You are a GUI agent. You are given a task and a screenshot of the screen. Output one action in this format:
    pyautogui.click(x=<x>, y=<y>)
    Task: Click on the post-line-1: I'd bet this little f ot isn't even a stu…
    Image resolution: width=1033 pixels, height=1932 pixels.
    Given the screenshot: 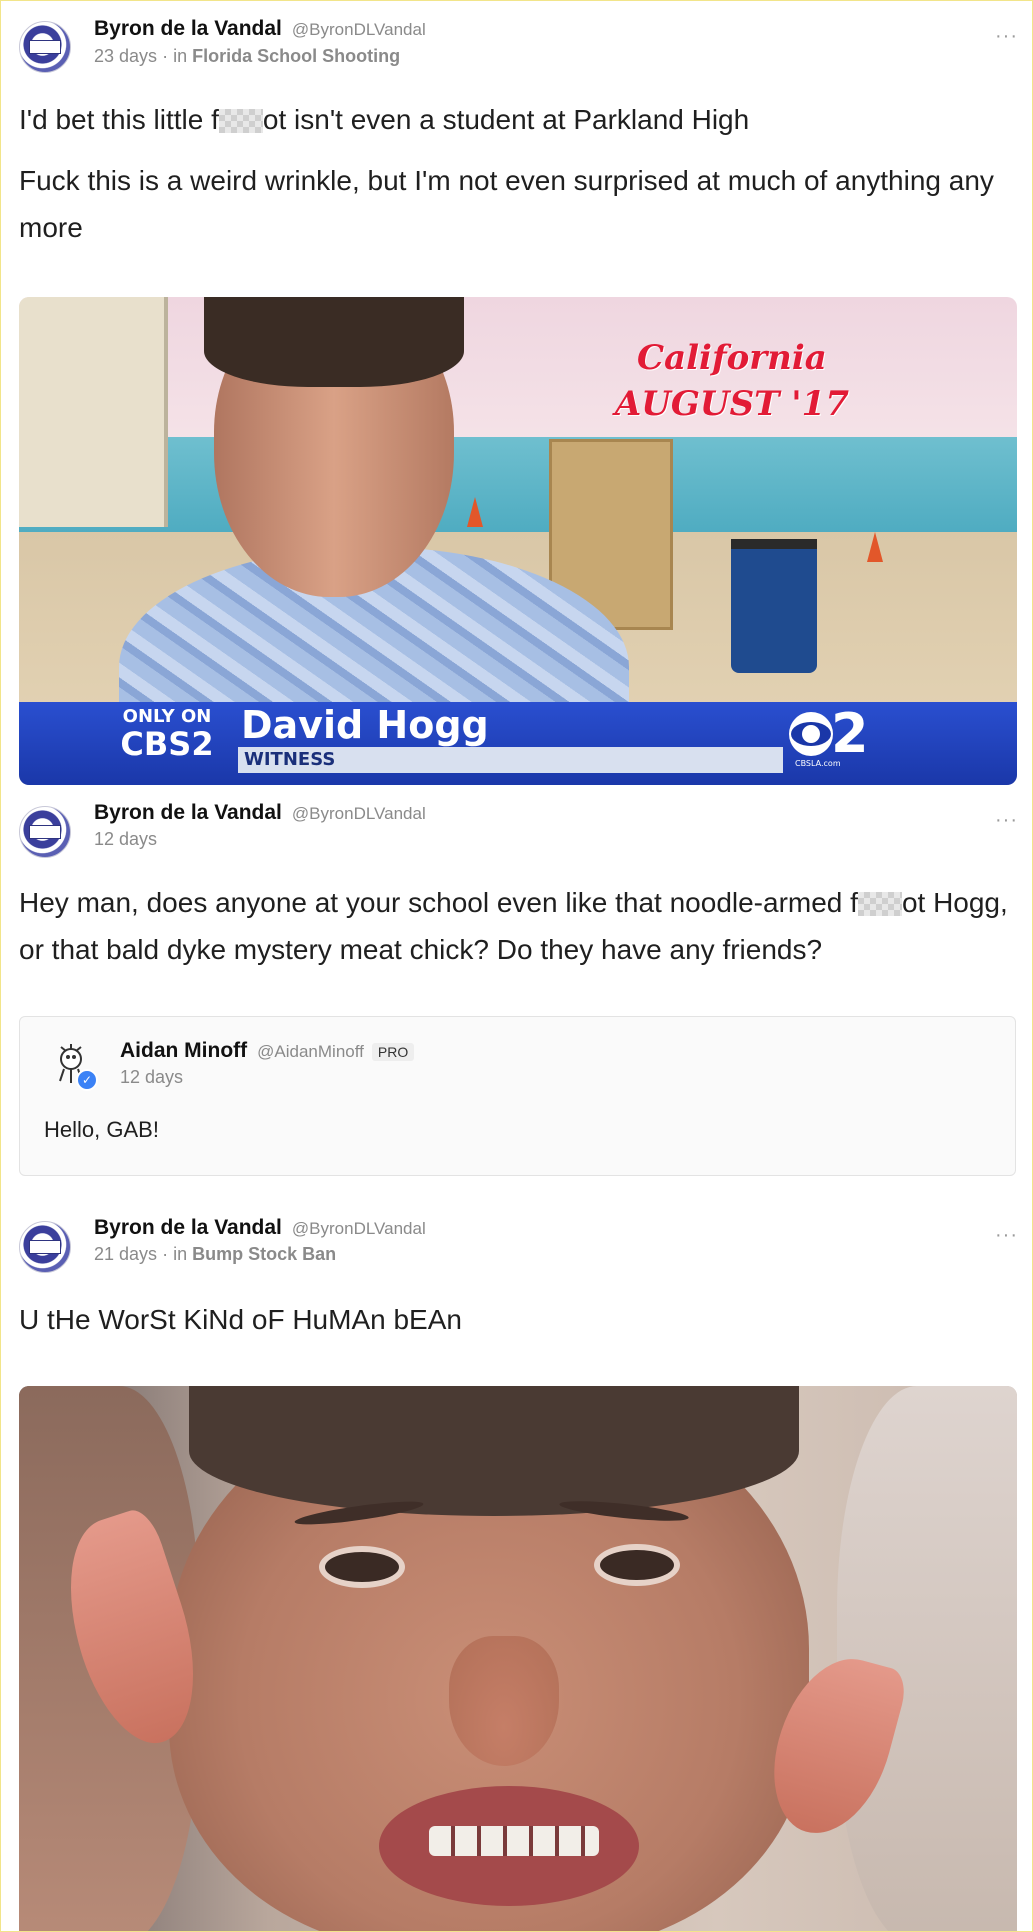 What is the action you would take?
    pyautogui.click(x=384, y=119)
    